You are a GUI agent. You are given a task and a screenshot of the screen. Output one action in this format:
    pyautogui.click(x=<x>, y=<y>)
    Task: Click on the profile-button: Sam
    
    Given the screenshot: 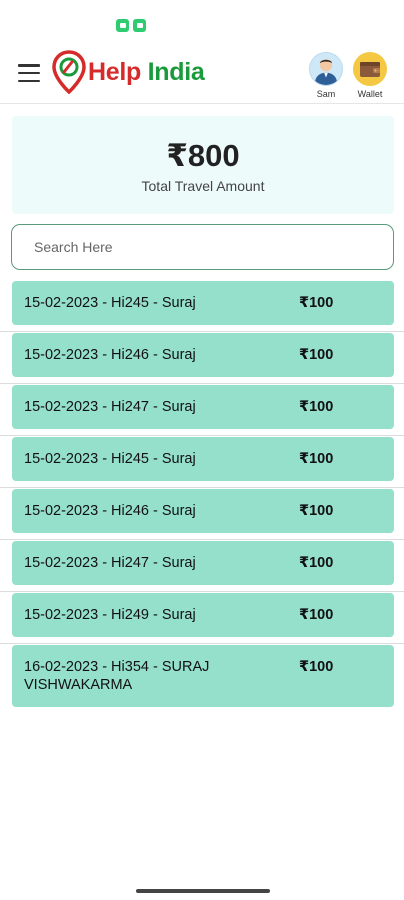 What is the action you would take?
    pyautogui.click(x=326, y=75)
    